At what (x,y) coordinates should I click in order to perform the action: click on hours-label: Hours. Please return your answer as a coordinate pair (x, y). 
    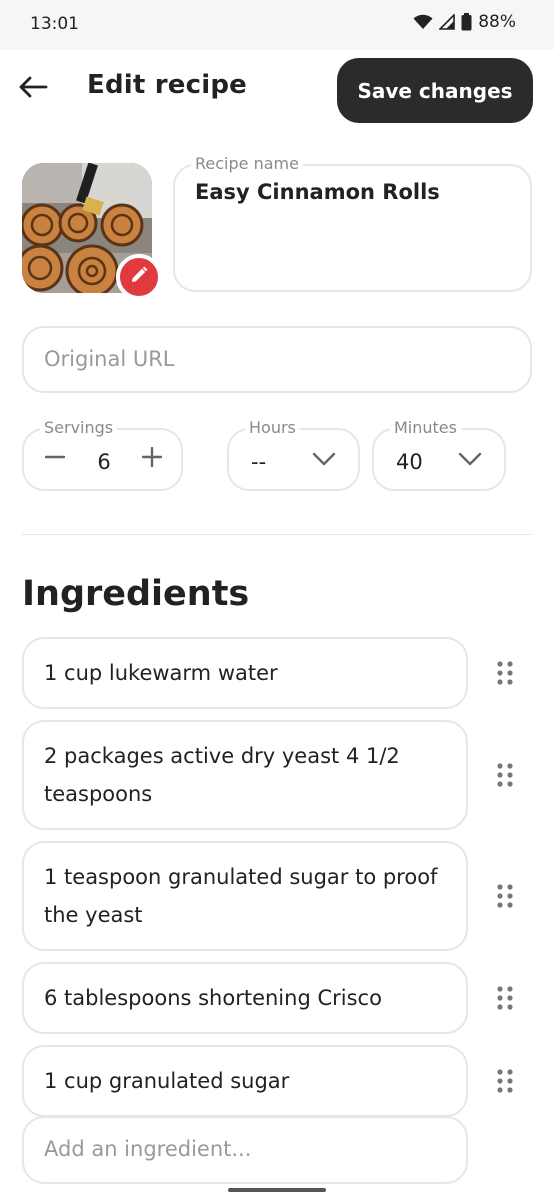
    Looking at the image, I should click on (272, 427).